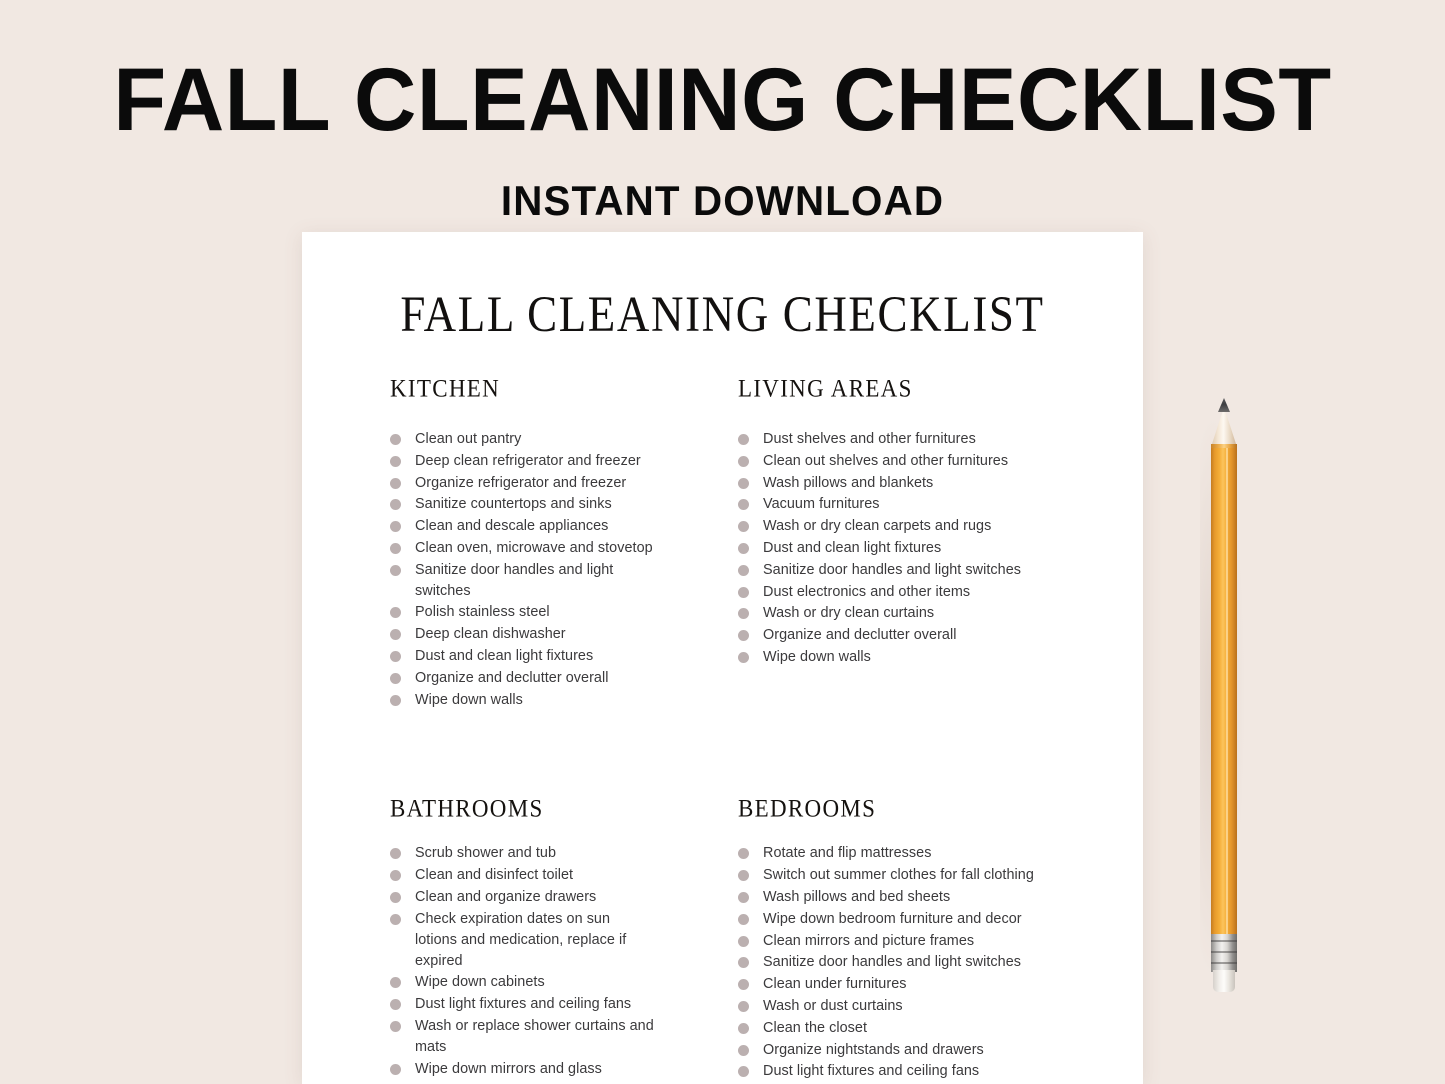 This screenshot has height=1084, width=1445. What do you see at coordinates (512, 677) in the screenshot?
I see `list-item-label: Organize and declutter overall` at bounding box center [512, 677].